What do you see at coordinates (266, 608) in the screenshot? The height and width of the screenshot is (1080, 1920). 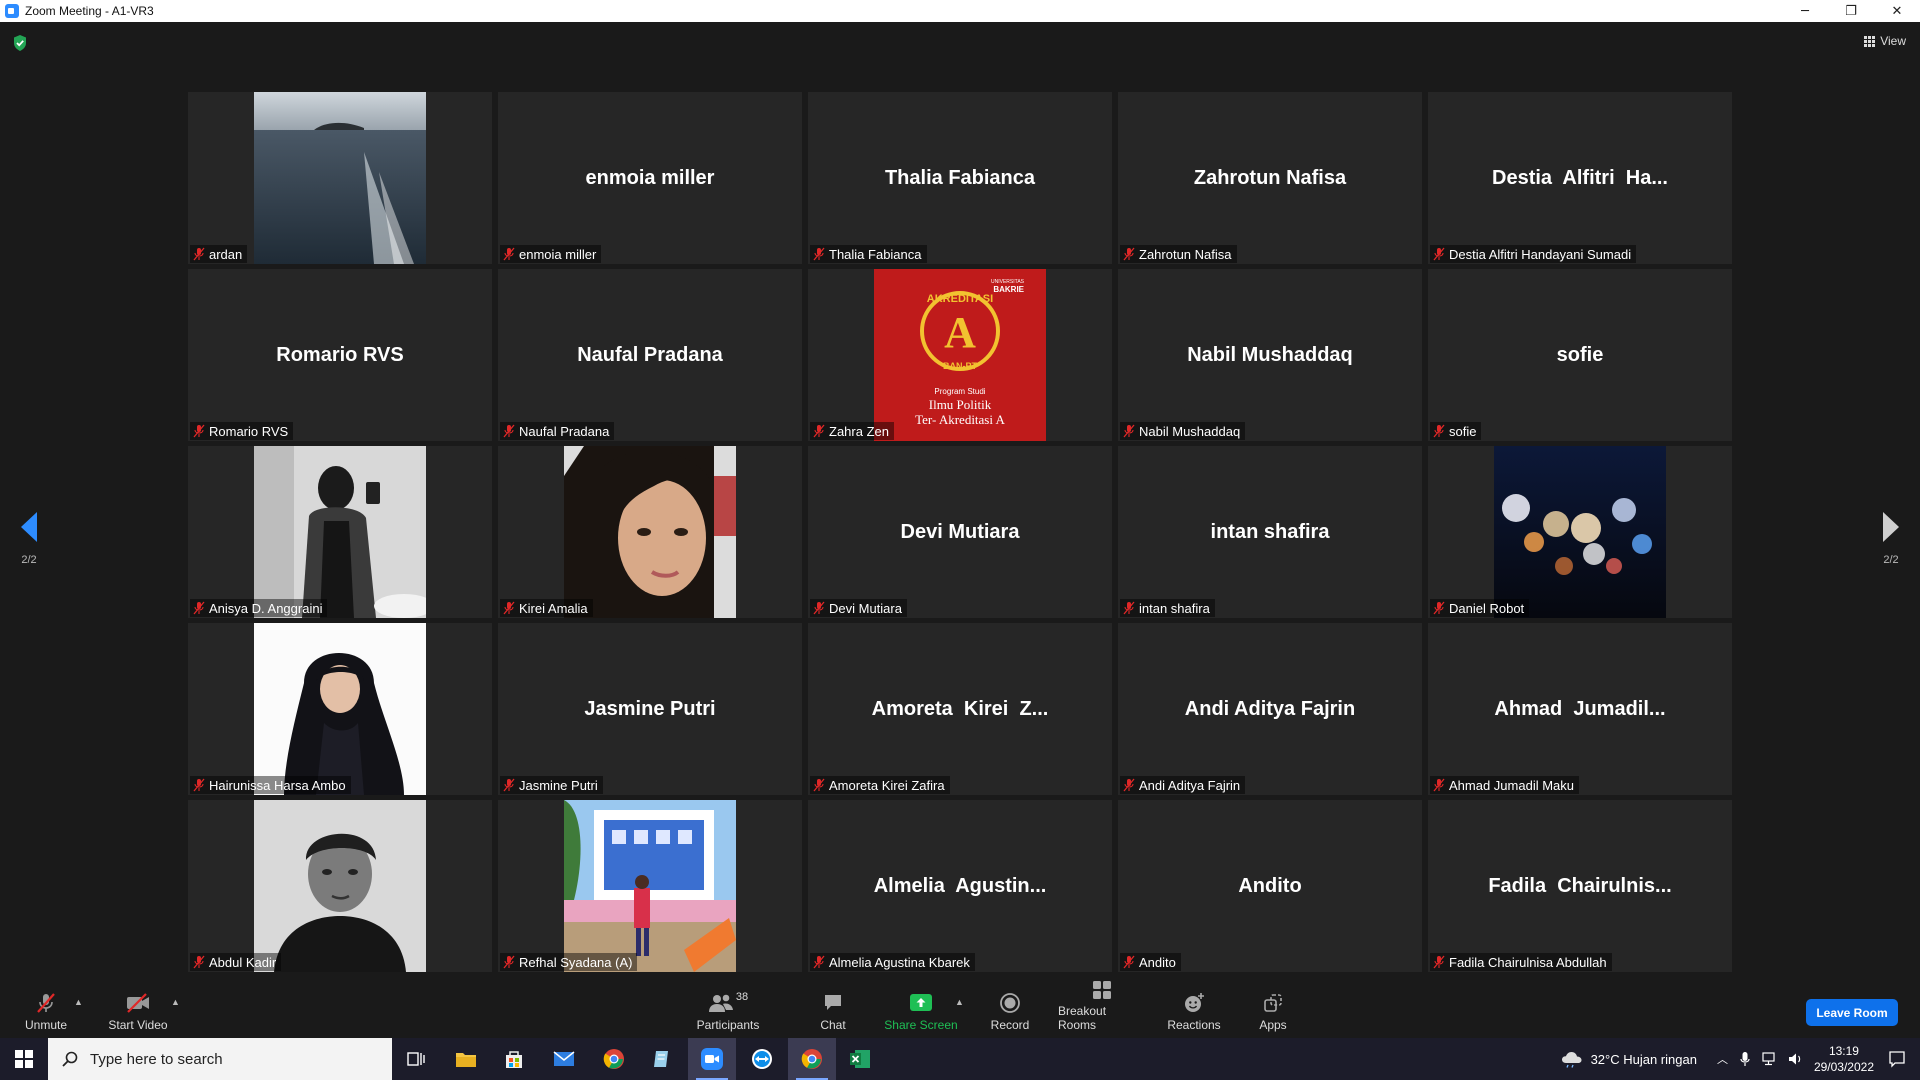 I see `participant-name: Anisya D. Anggraini` at bounding box center [266, 608].